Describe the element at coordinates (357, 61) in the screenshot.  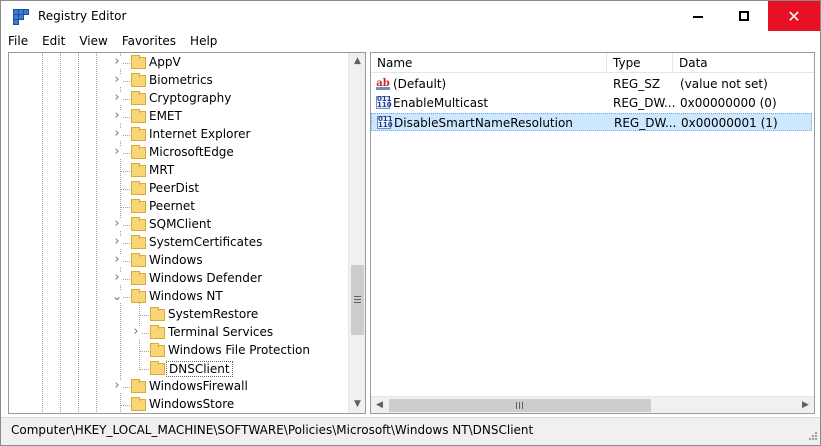
I see `scroll-up-icon: ▲` at that location.